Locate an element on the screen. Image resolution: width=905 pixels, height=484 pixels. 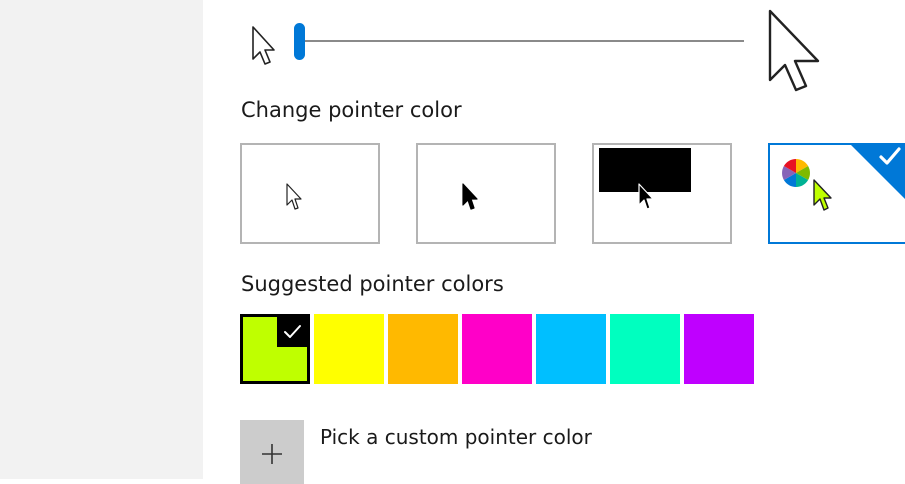
cursor-large-icon is located at coordinates (794, 50).